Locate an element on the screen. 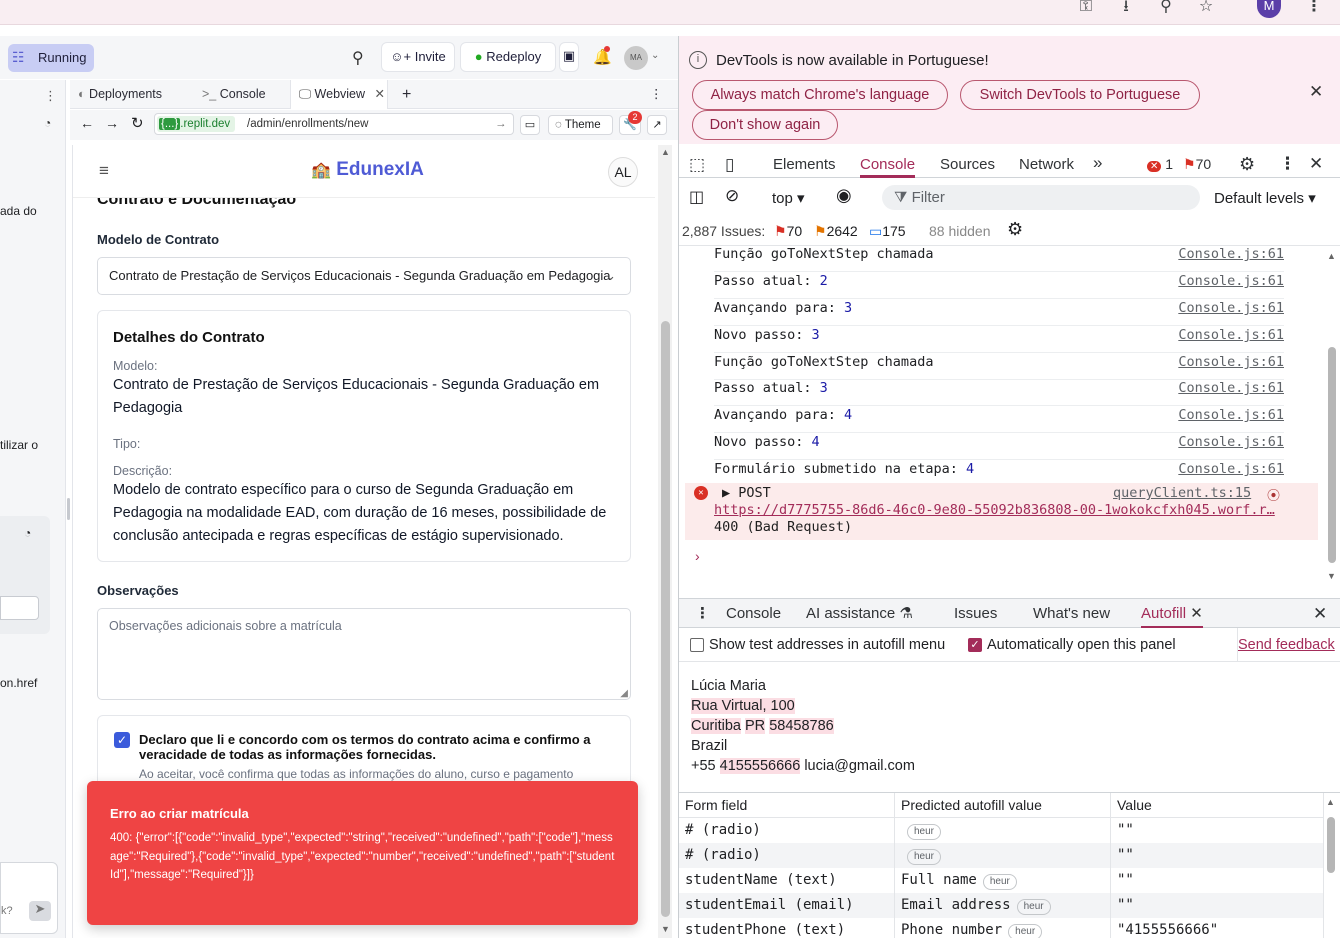 The width and height of the screenshot is (1340, 938). brand-logo: 🏫 EdunexIA is located at coordinates (367, 170).